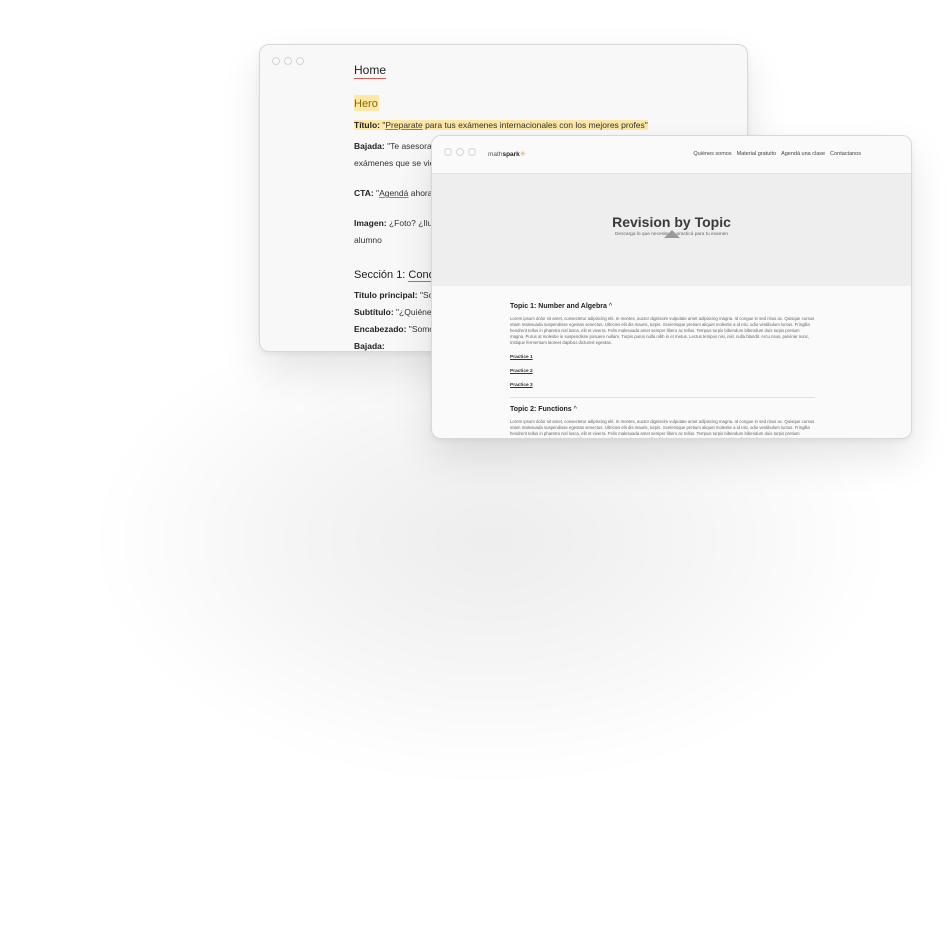 The height and width of the screenshot is (927, 952). What do you see at coordinates (386, 295) in the screenshot?
I see `titulo-principal-label: Titulo principal:` at bounding box center [386, 295].